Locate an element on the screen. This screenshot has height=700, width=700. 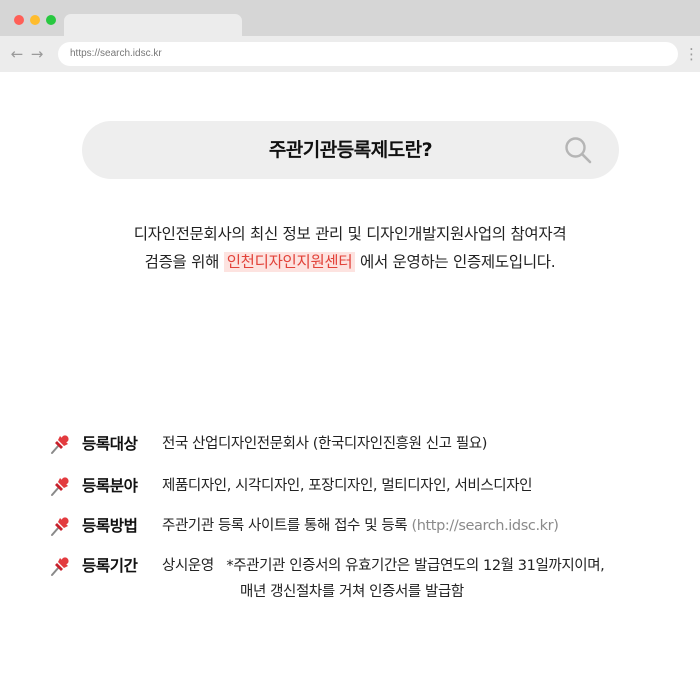
intro-line-1: 디자인전문회사의 최신 정보 관리 및 디자인개발지원사업의 참여자격 is located at coordinates (350, 234).